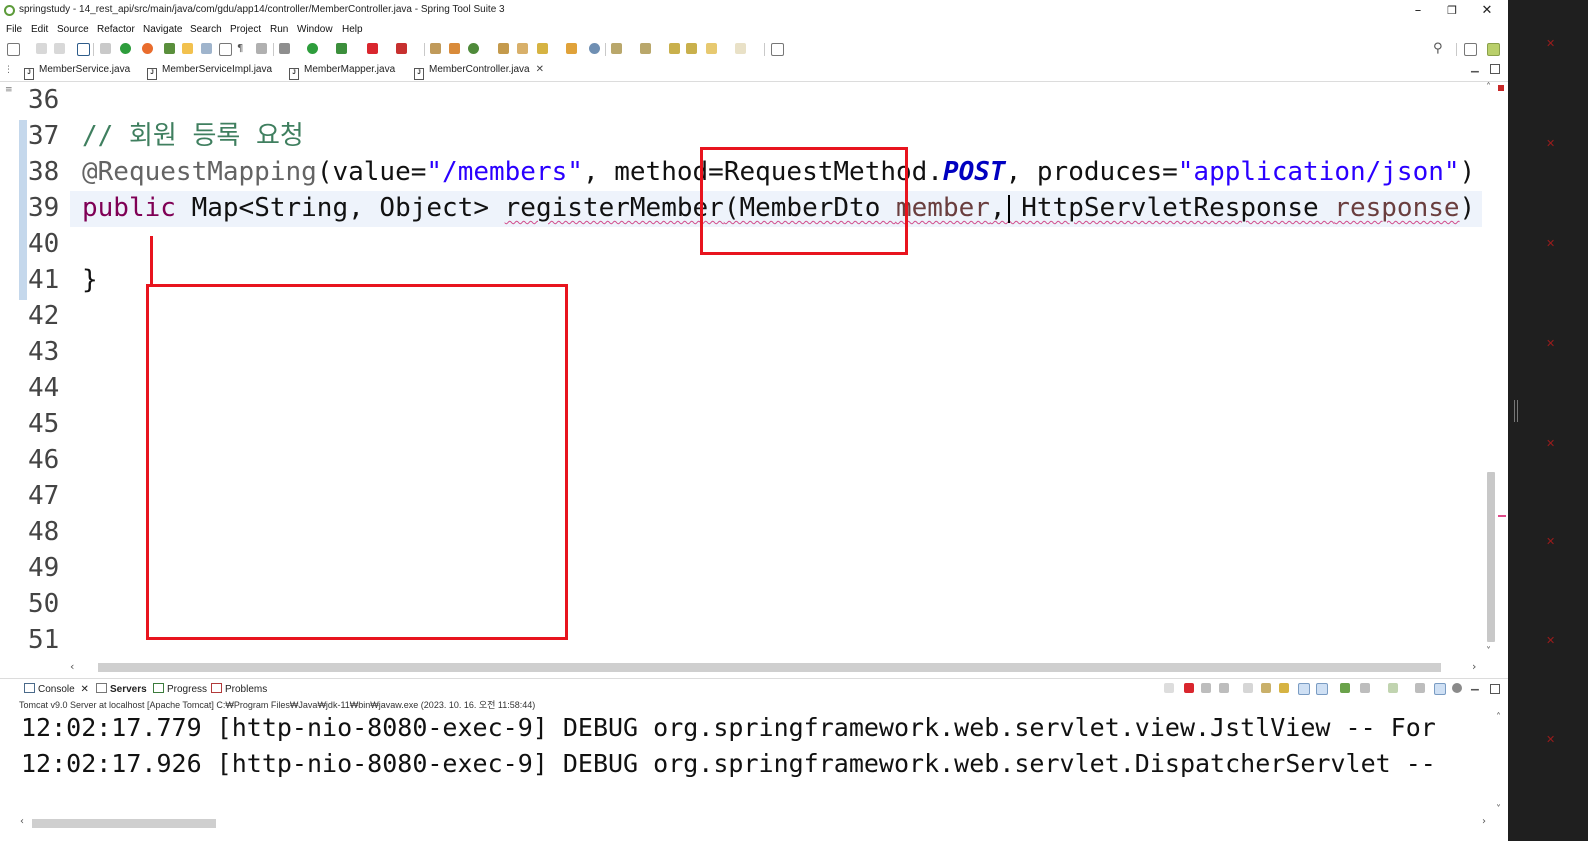  What do you see at coordinates (245, 29) in the screenshot?
I see `menu-project: Project` at bounding box center [245, 29].